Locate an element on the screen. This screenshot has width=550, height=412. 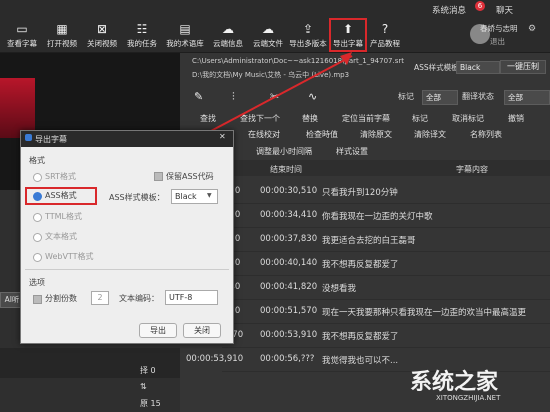
undo-button: 撤销 is located at coordinates (516, 118).